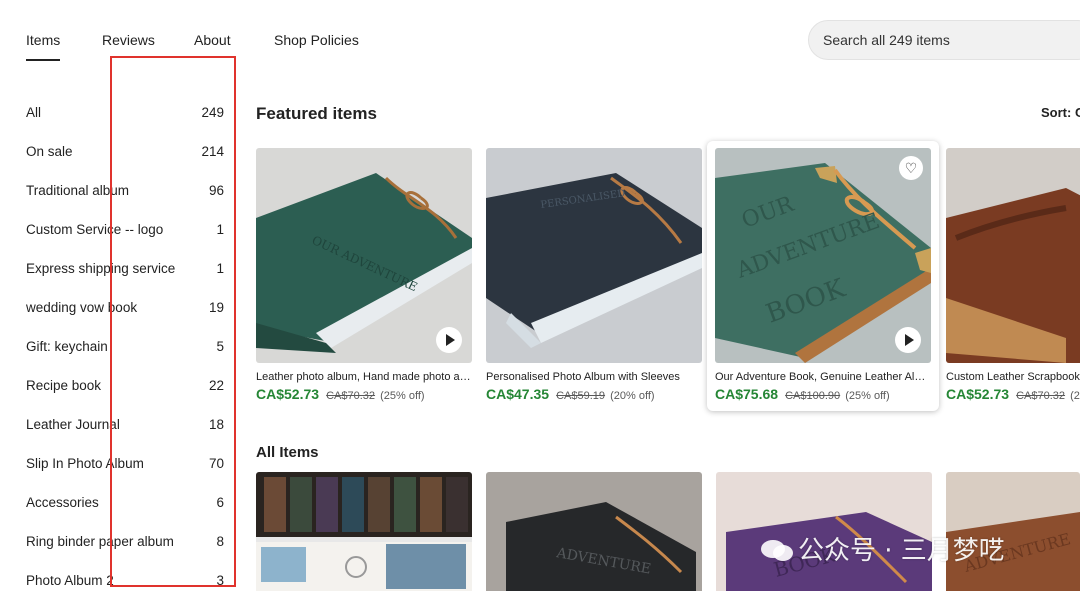 Image resolution: width=1080 pixels, height=591 pixels. I want to click on category-traditional-album: Traditional album 96, so click(125, 190).